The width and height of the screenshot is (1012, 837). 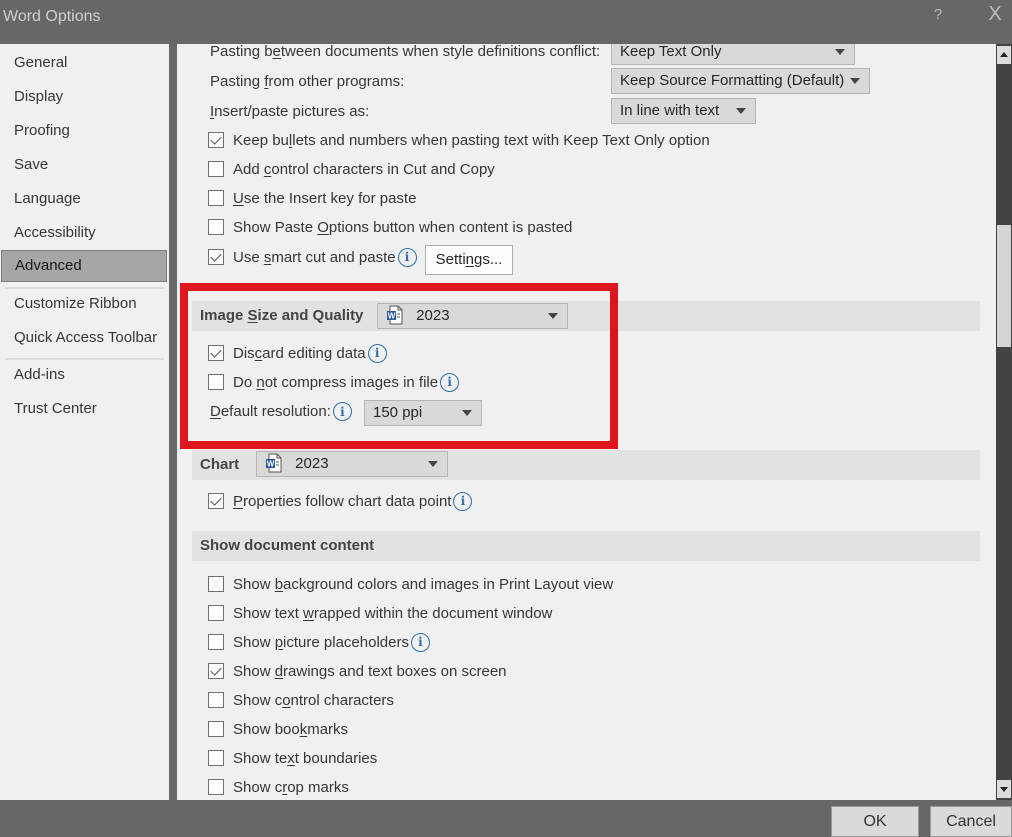 I want to click on dropdown-value: In line with text, so click(x=670, y=110).